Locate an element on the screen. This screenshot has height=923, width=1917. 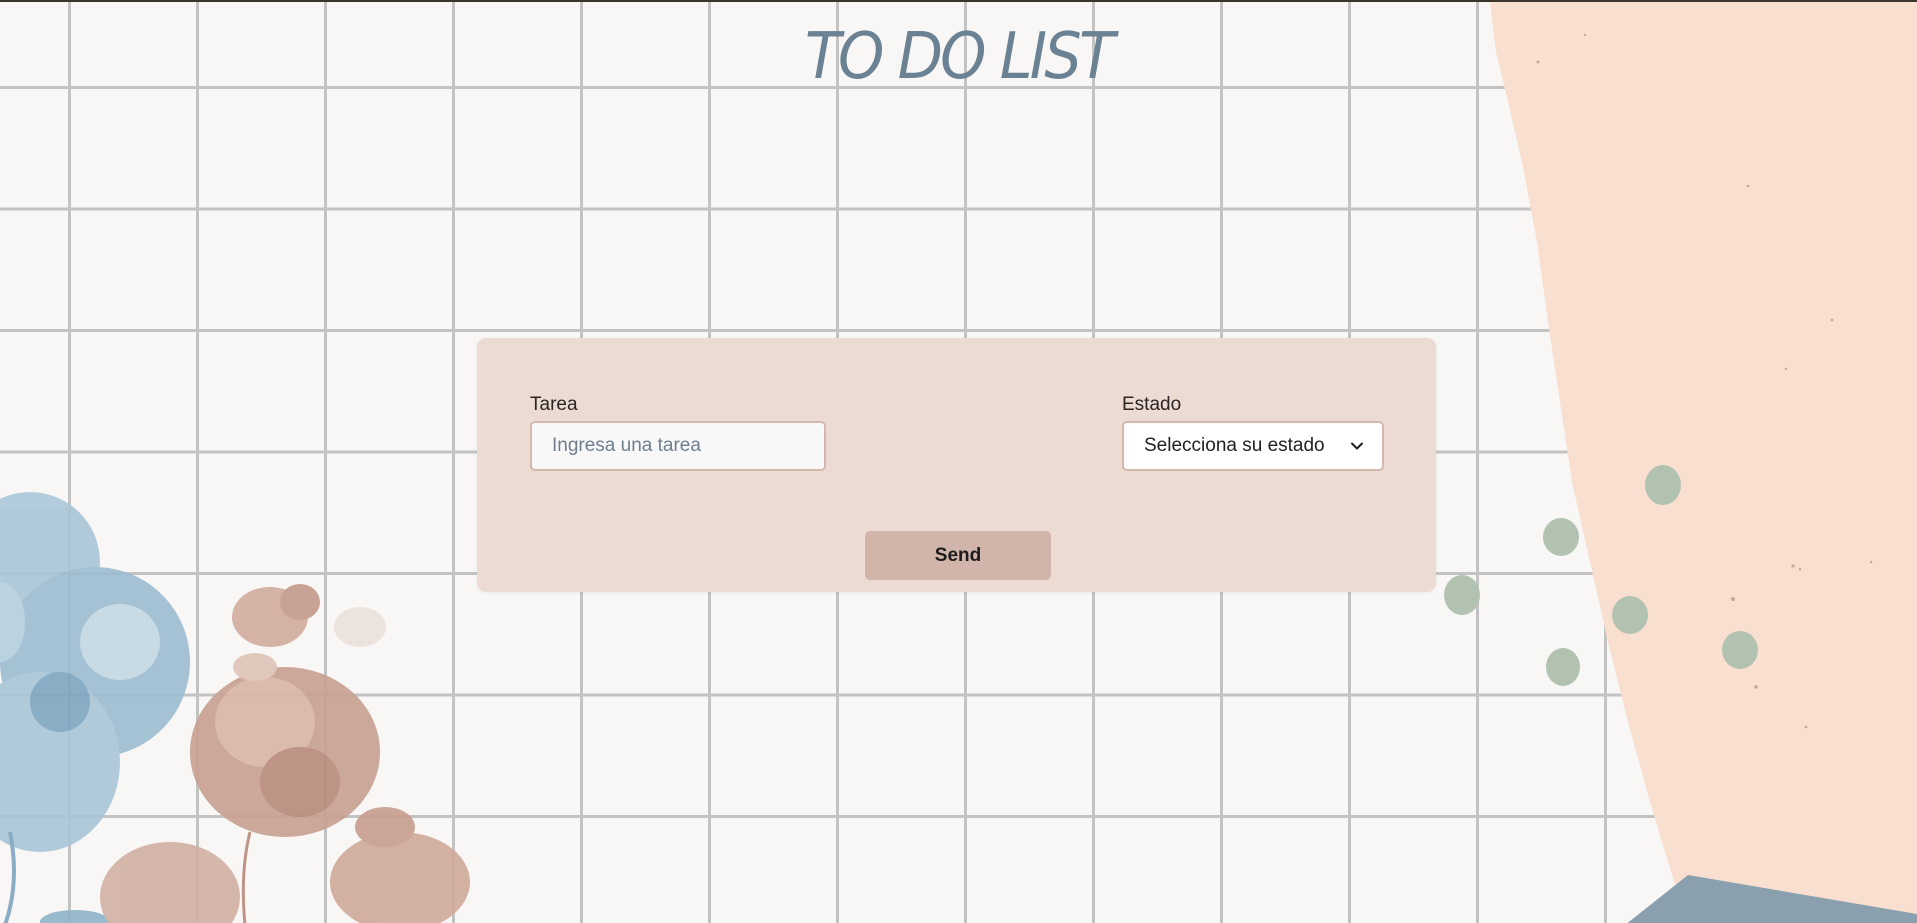
status-select-value: Selecciona su estado is located at coordinates (1234, 445).